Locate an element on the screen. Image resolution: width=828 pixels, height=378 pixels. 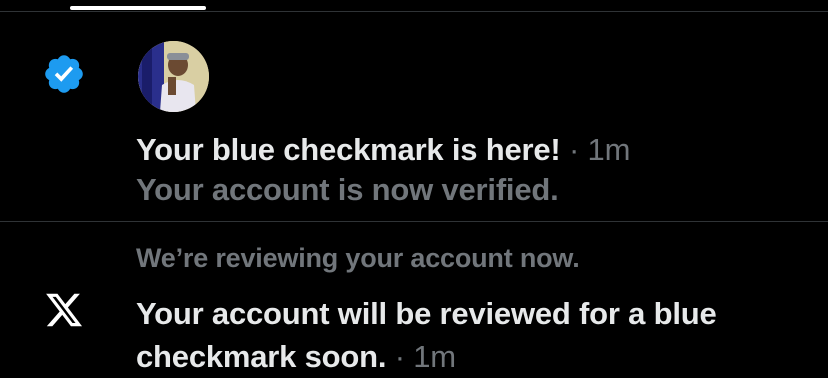
active-tab-indicator is located at coordinates (138, 8).